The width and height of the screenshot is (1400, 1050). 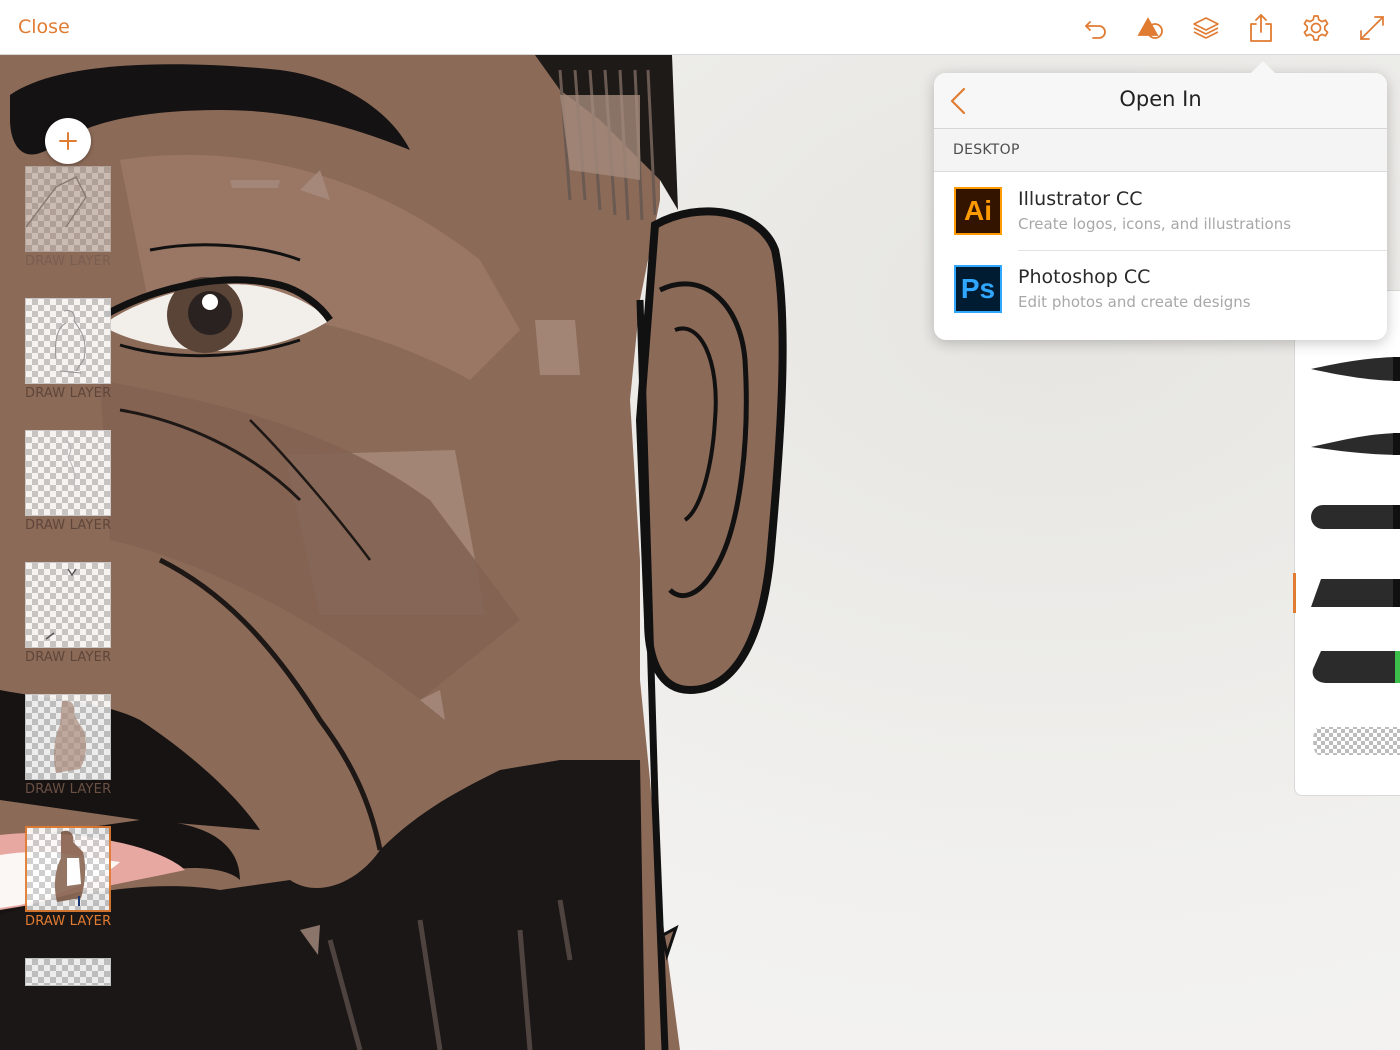 I want to click on popover-header: Open In, so click(x=1160, y=101).